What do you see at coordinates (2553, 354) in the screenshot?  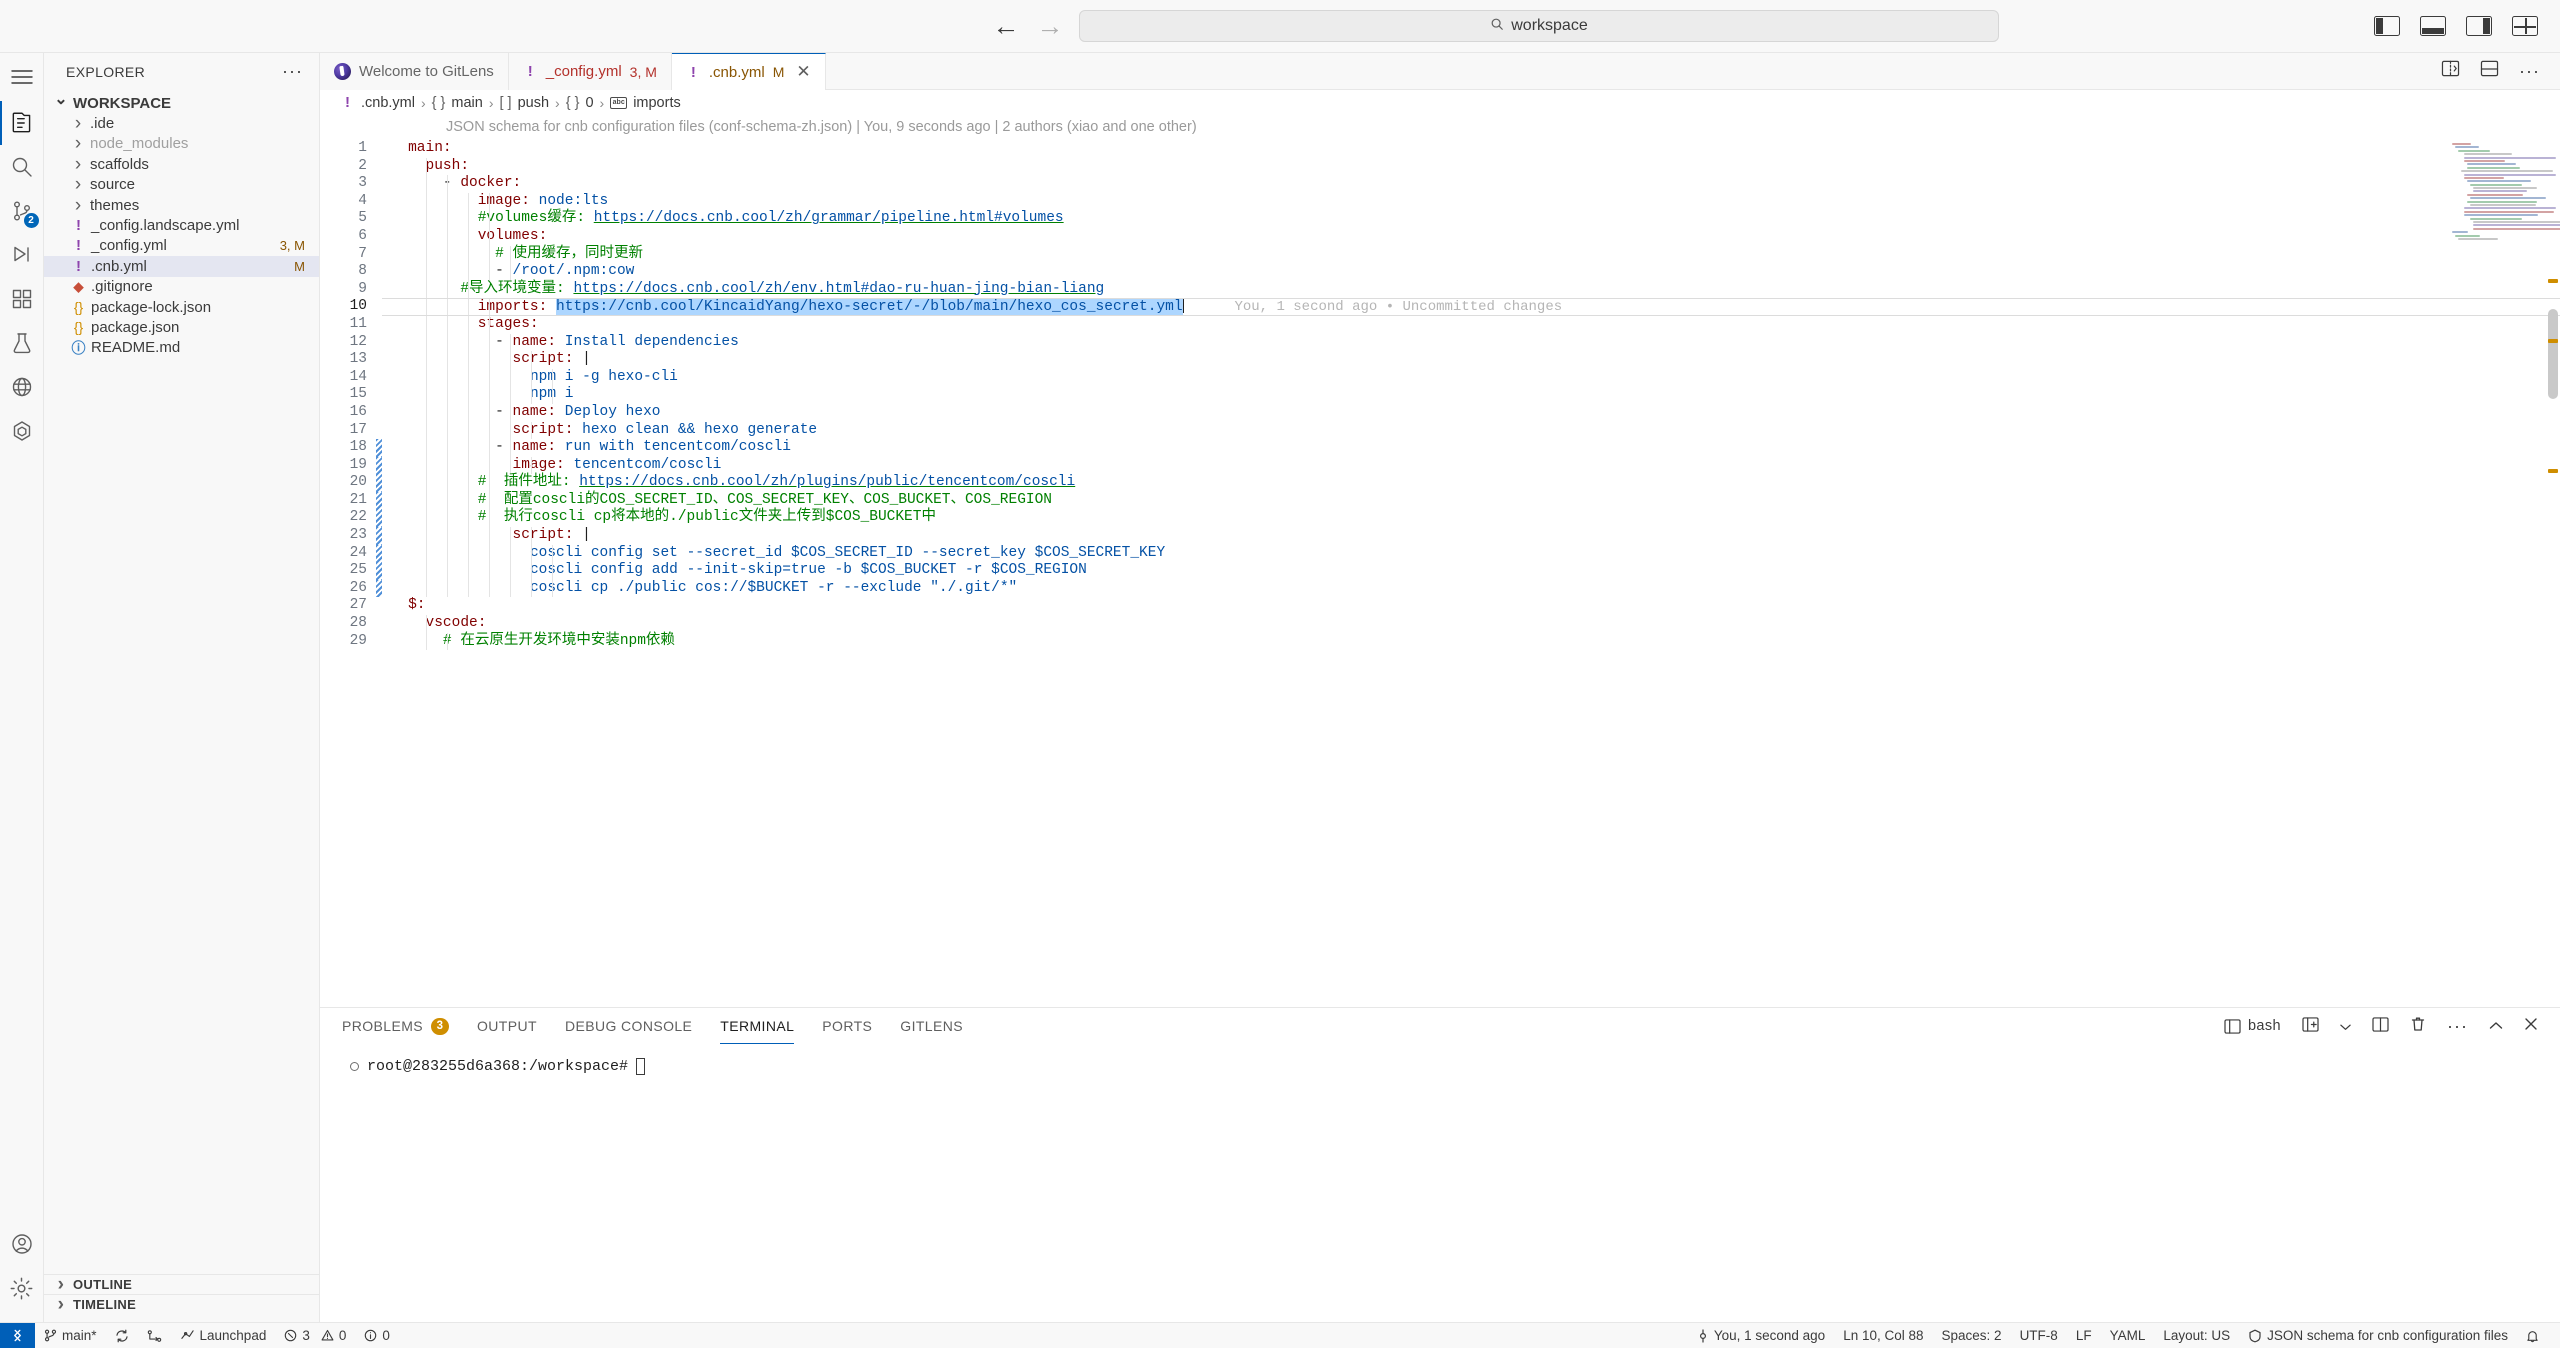 I see `editor-scrollbar` at bounding box center [2553, 354].